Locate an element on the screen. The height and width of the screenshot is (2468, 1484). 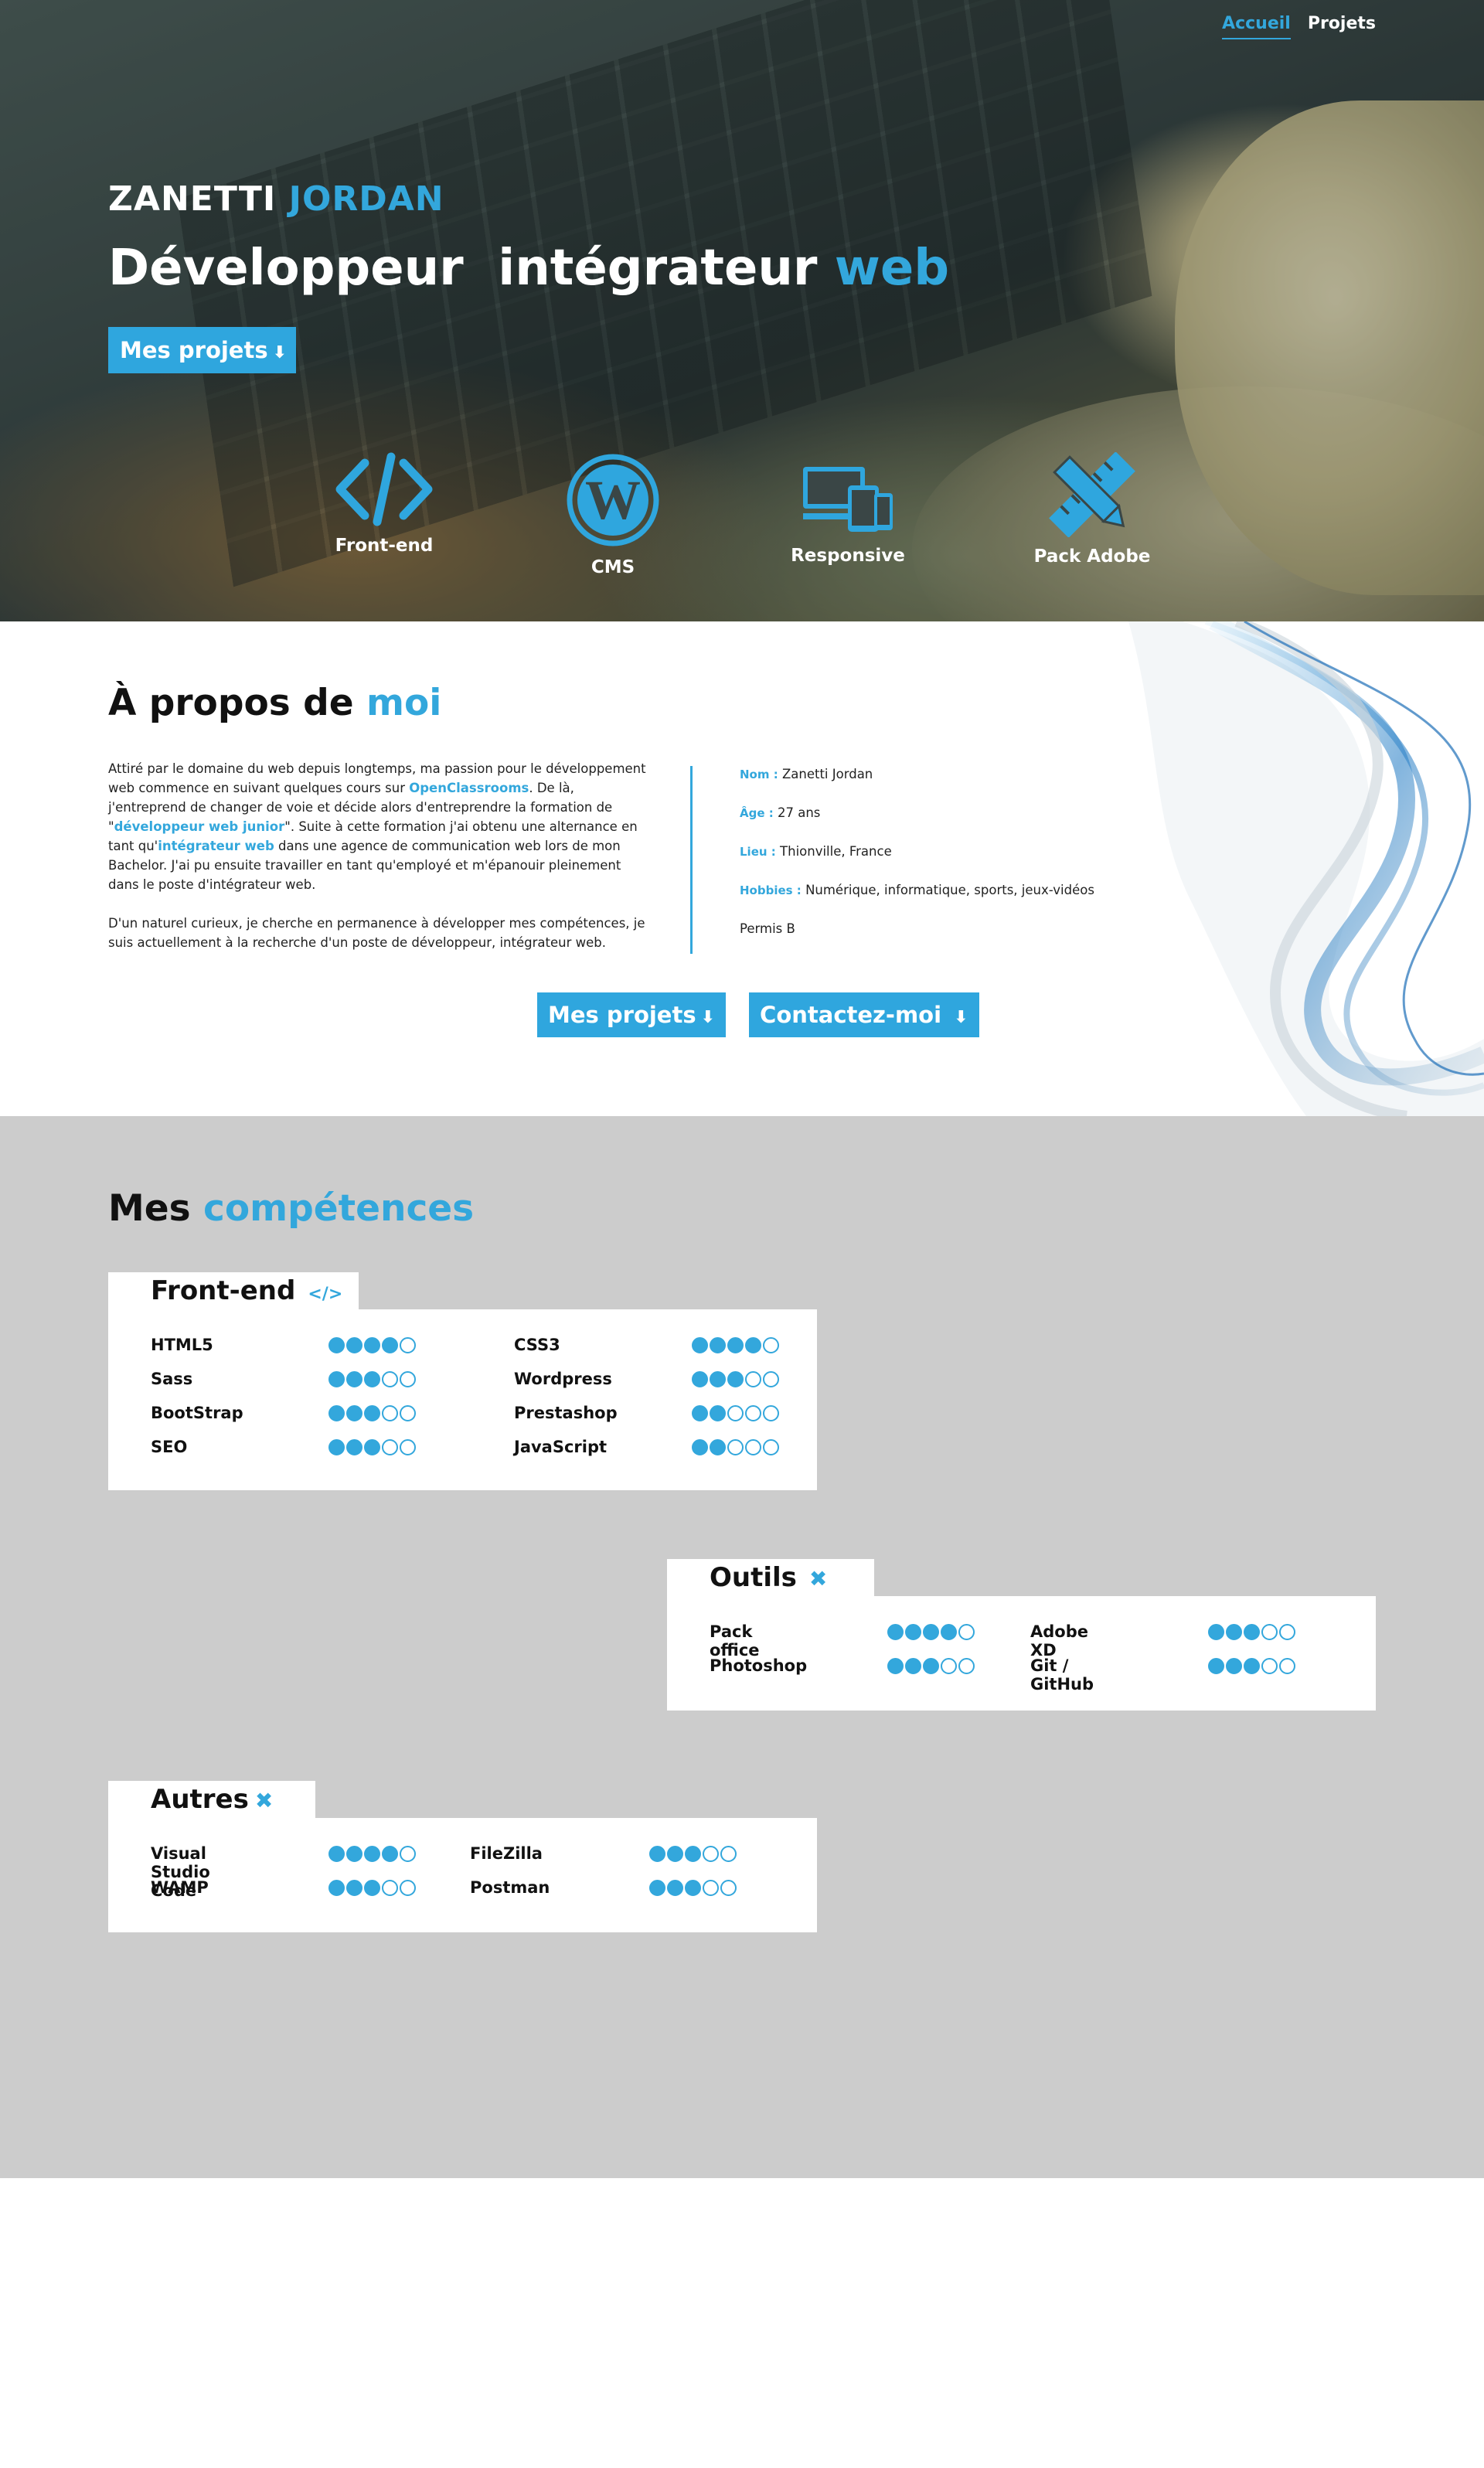
fact-permis: Permis B is located at coordinates (767, 928).